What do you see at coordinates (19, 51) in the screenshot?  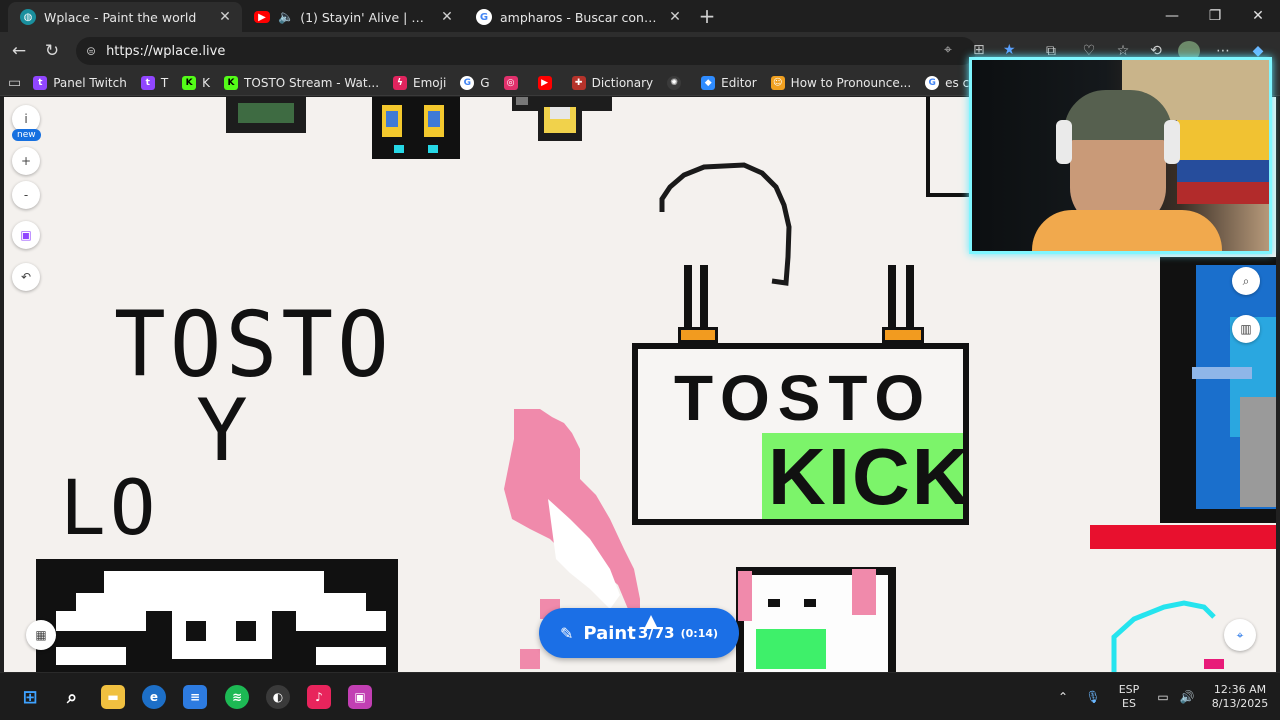 I see `back-icon: ←` at bounding box center [19, 51].